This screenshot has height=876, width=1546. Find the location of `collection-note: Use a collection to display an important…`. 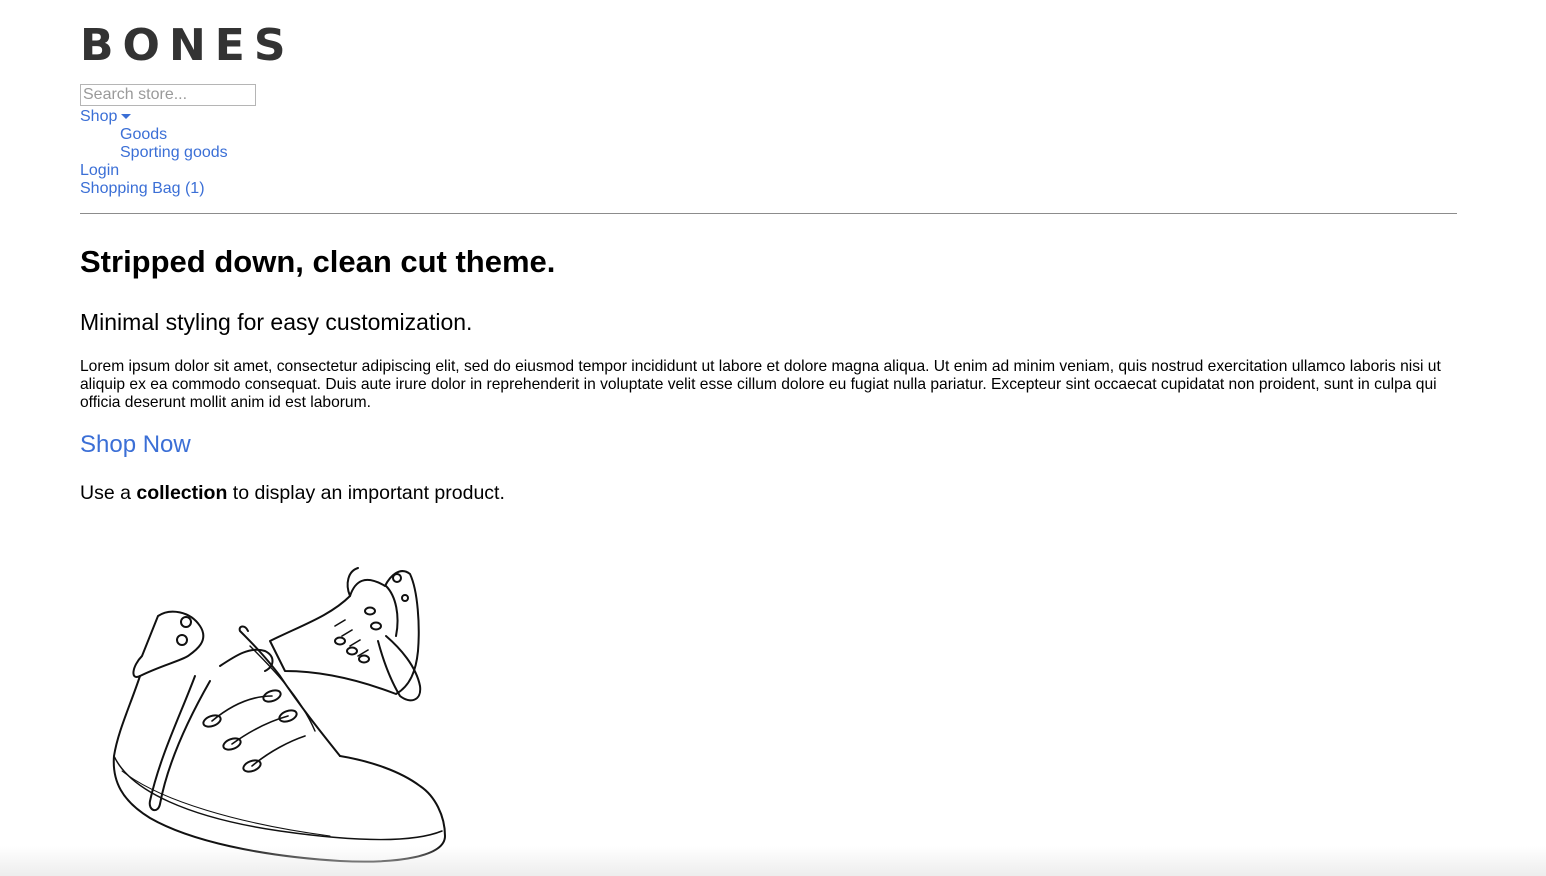

collection-note: Use a collection to display an important… is located at coordinates (292, 493).